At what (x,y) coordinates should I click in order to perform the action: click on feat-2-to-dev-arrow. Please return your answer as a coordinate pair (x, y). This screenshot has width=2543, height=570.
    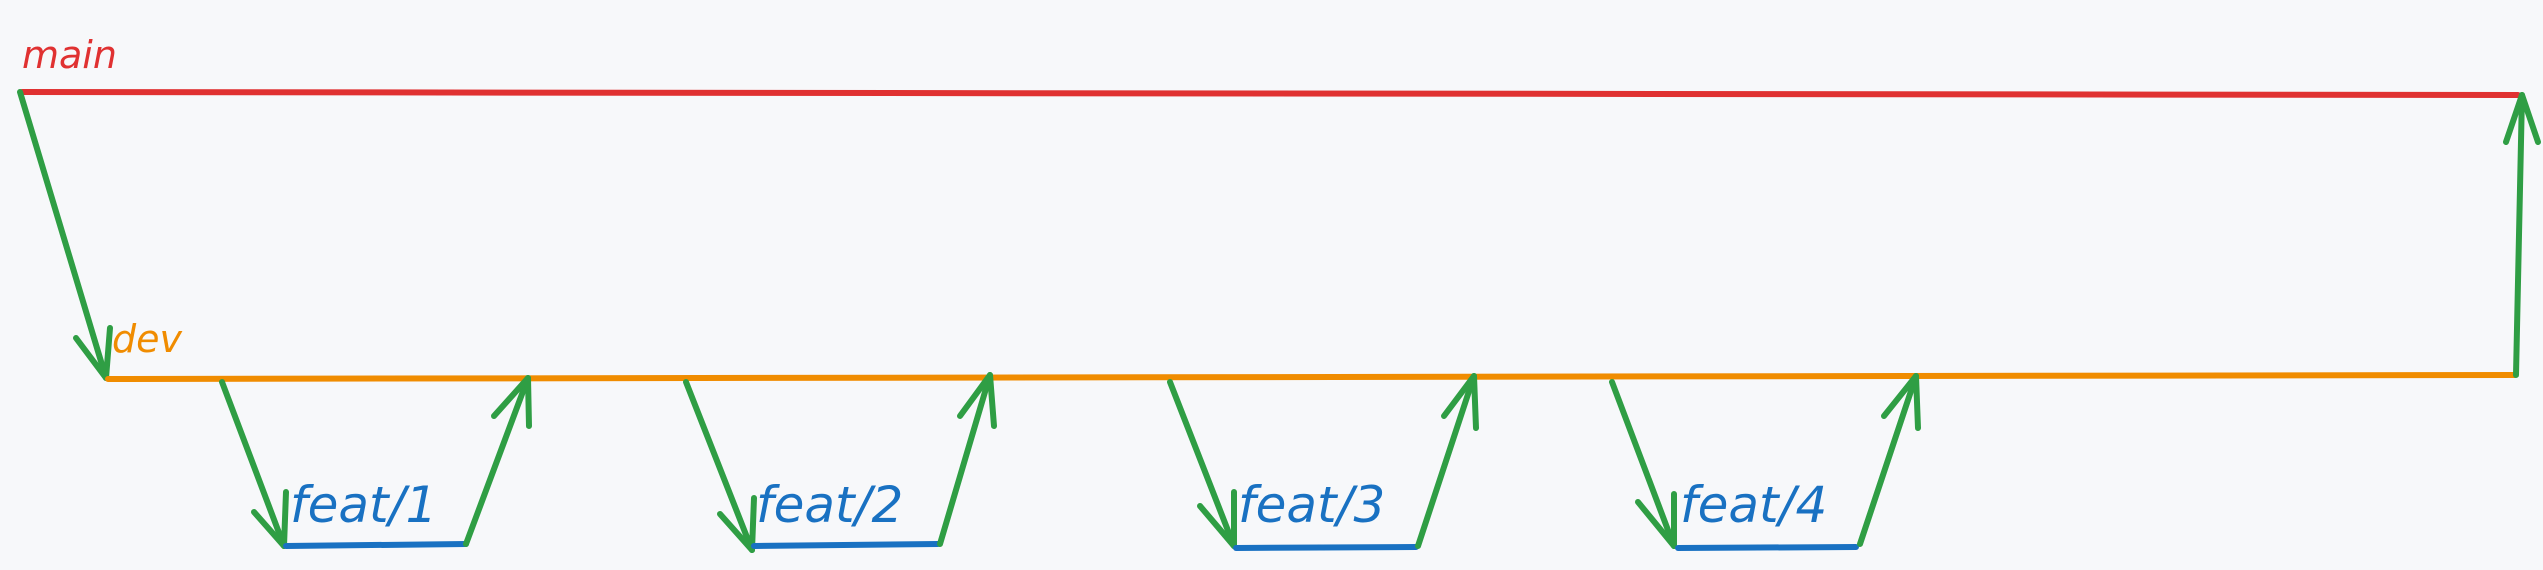
    Looking at the image, I should click on (967, 459).